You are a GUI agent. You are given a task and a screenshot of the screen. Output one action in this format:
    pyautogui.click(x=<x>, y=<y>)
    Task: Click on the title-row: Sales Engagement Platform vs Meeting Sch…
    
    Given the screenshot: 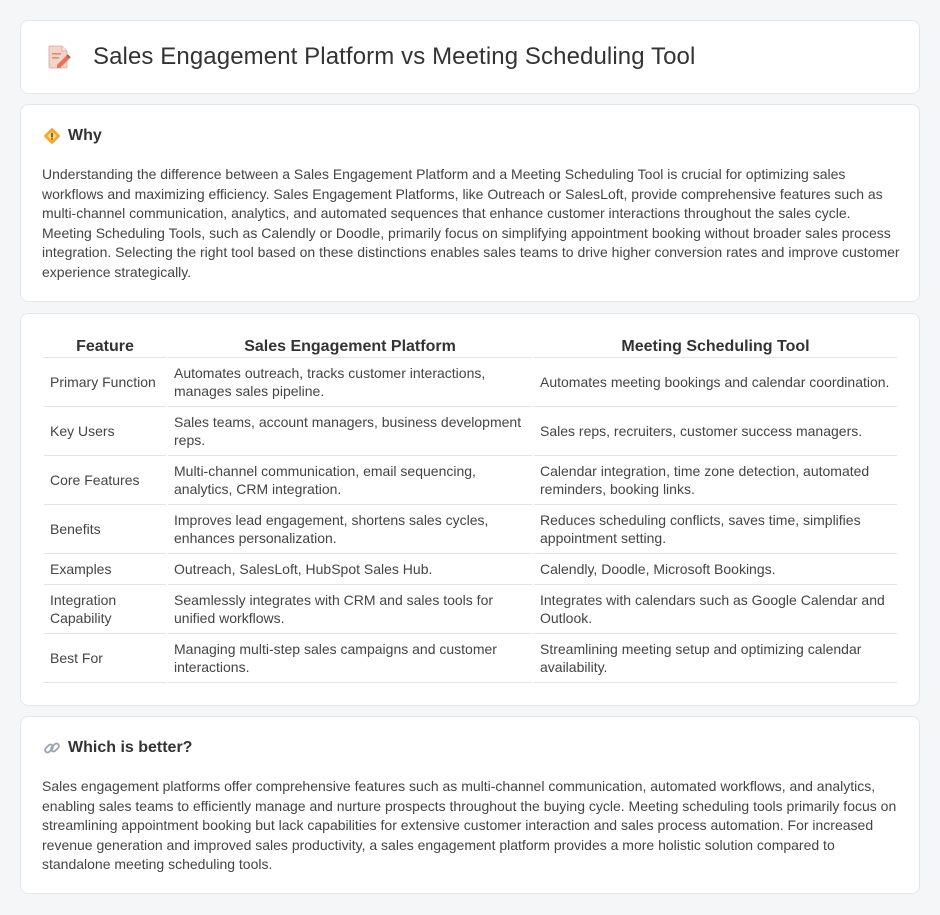 What is the action you would take?
    pyautogui.click(x=370, y=57)
    